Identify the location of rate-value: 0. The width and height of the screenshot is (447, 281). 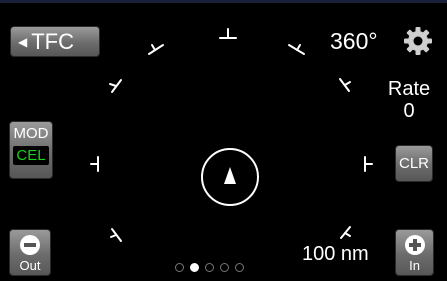
(409, 111).